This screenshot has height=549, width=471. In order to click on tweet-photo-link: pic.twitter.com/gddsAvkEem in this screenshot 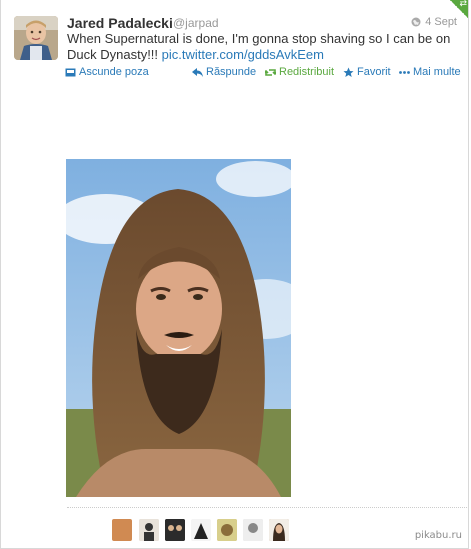, I will do `click(243, 54)`.